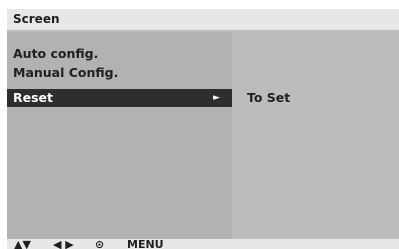 This screenshot has height=249, width=399. I want to click on menu-key-label: MENU, so click(145, 244).